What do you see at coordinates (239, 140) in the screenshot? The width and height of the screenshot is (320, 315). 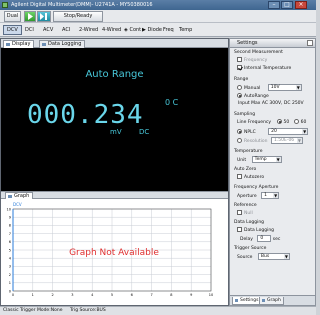 I see `resolution-radio` at bounding box center [239, 140].